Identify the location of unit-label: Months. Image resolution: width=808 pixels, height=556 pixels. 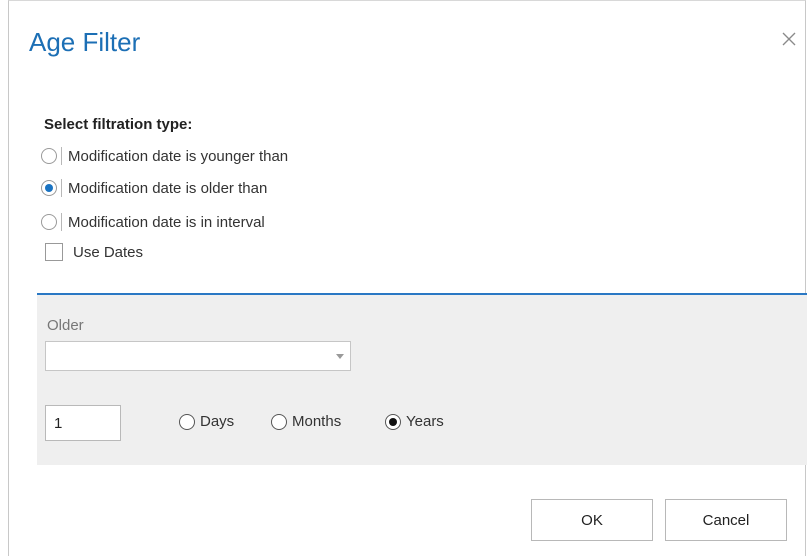
(317, 421).